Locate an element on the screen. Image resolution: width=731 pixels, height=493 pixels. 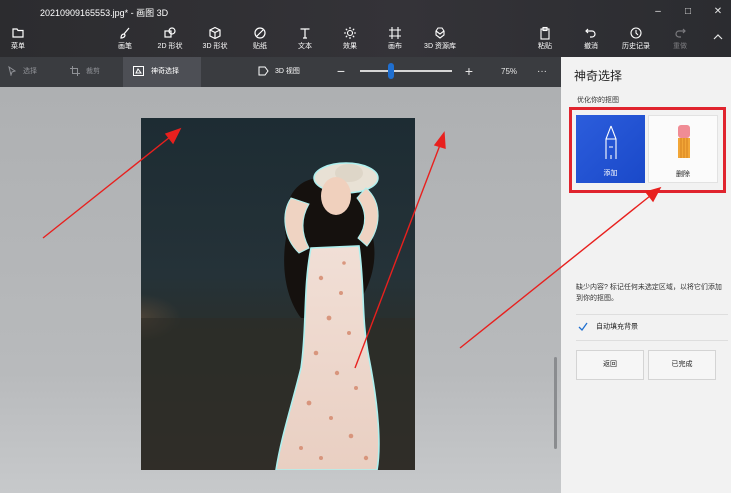
ribbon-text-label: 文本 is located at coordinates (305, 46).